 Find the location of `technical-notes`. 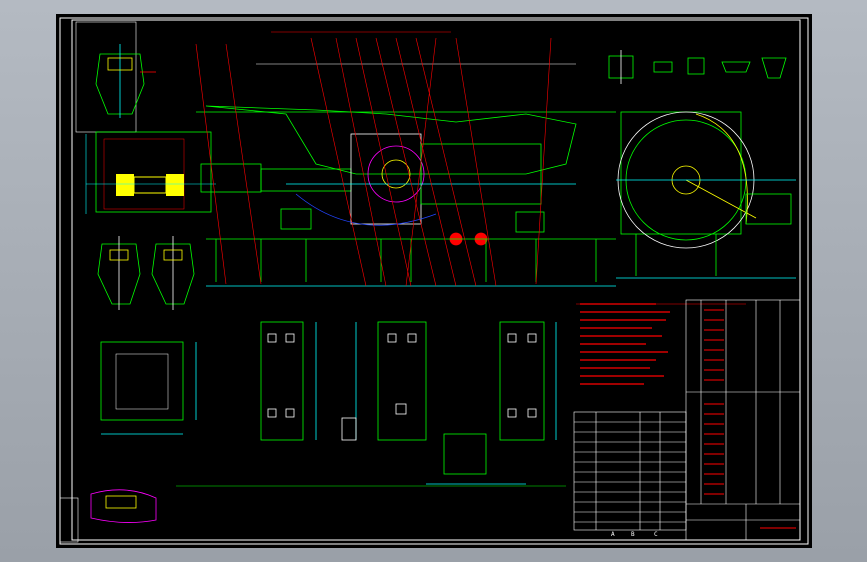

technical-notes is located at coordinates (625, 344).